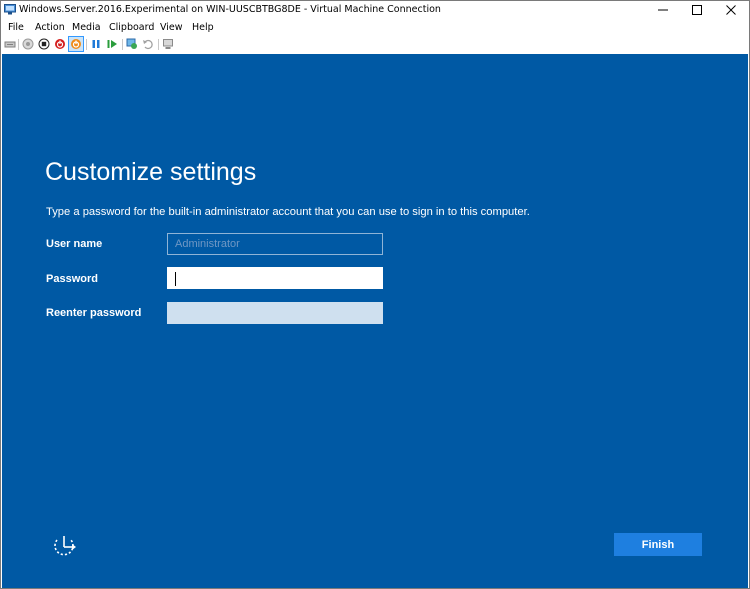  I want to click on turn-off-button, so click(44, 44).